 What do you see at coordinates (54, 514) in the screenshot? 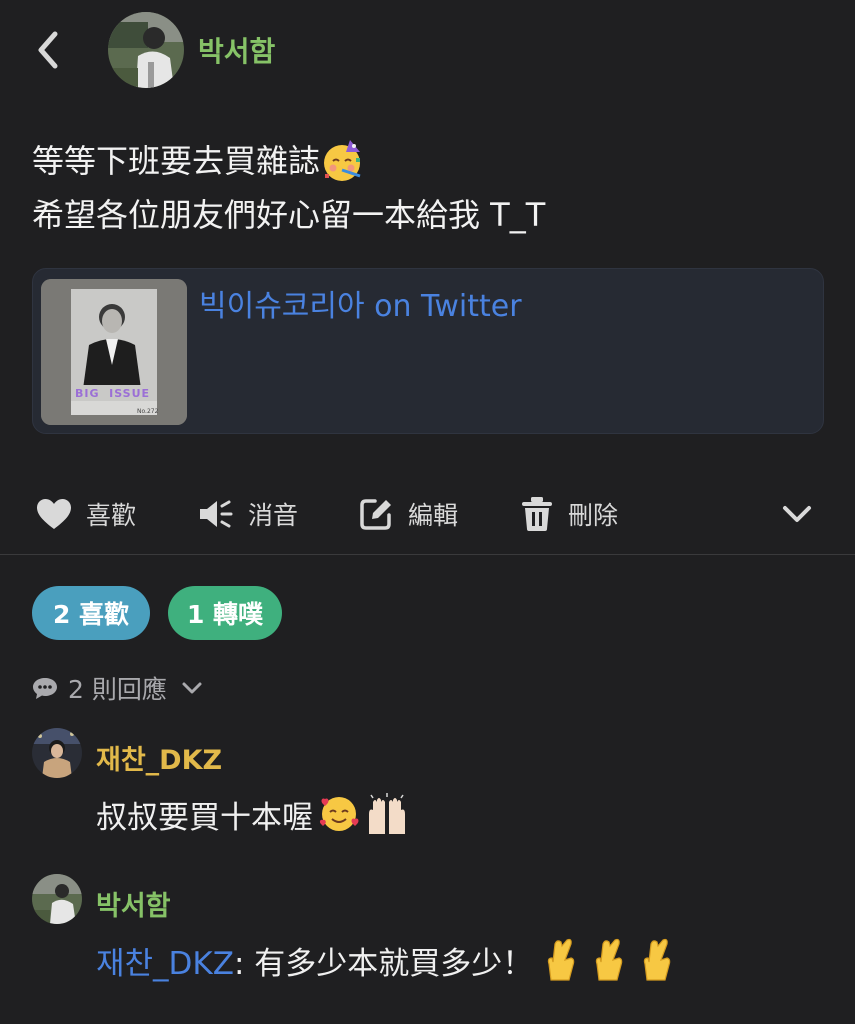
I see `heart-icon` at bounding box center [54, 514].